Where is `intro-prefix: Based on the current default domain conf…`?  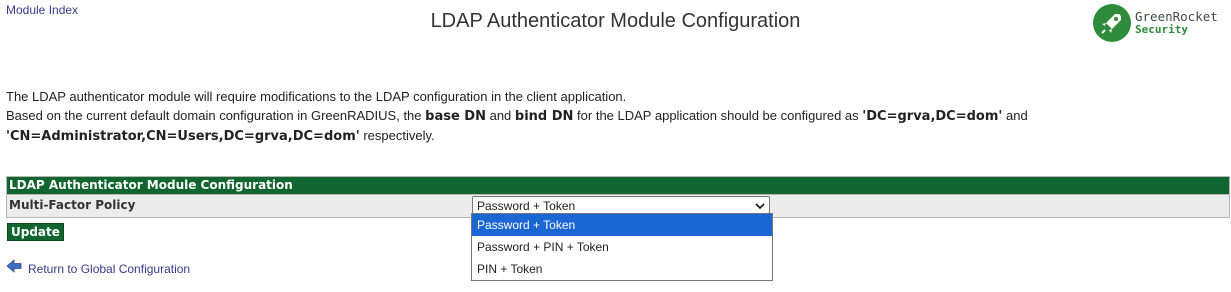 intro-prefix: Based on the current default domain conf… is located at coordinates (216, 115).